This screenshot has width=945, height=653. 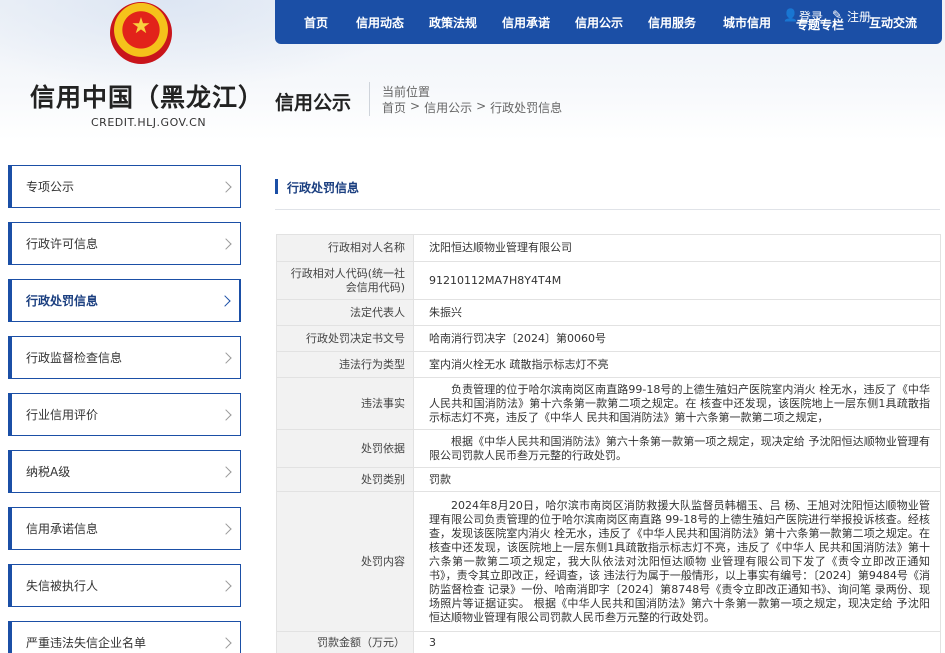 What do you see at coordinates (677, 642) in the screenshot?
I see `row-value: 3` at bounding box center [677, 642].